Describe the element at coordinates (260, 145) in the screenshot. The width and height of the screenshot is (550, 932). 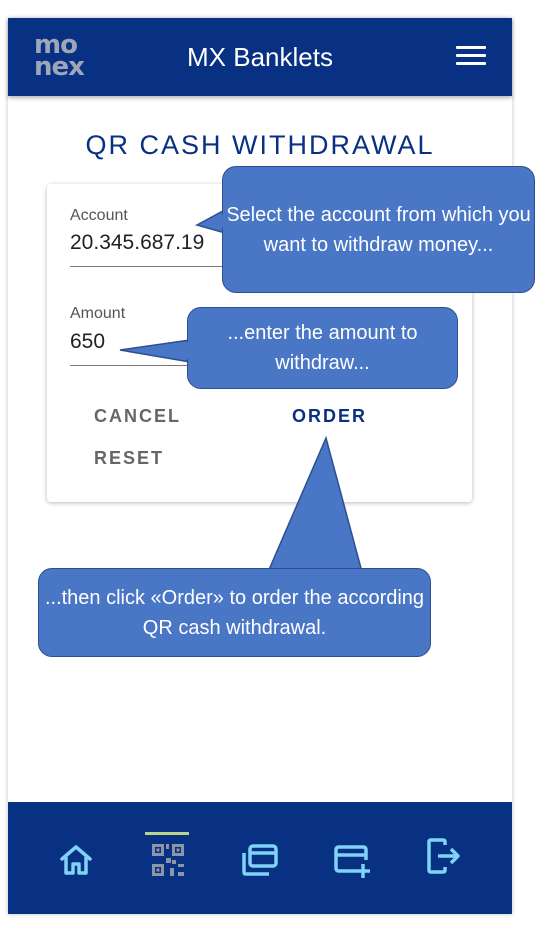
I see `page-title: QR CASH WITHDRAWAL` at that location.